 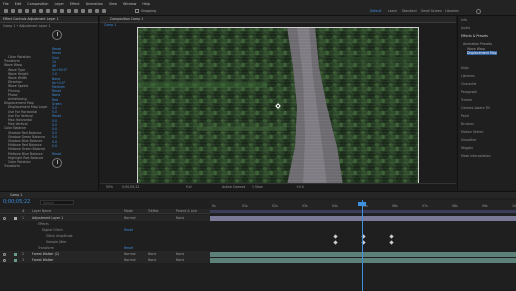 What do you see at coordinates (469, 140) in the screenshot?
I see `panel-smoother: Smoother` at bounding box center [469, 140].